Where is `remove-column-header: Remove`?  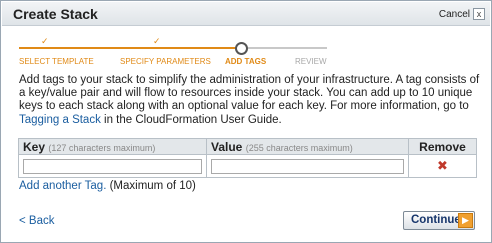
remove-column-header: Remove is located at coordinates (442, 146).